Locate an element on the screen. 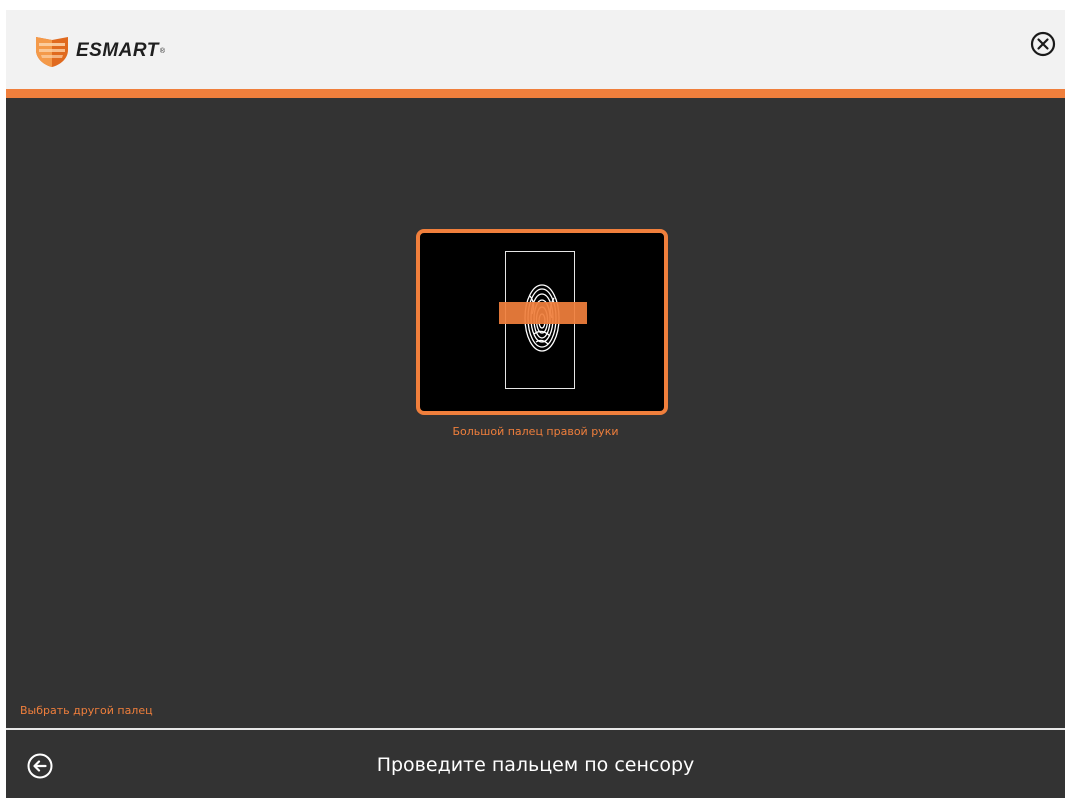 The width and height of the screenshot is (1065, 798). finger-label: Большой палец правой руки is located at coordinates (535, 431).